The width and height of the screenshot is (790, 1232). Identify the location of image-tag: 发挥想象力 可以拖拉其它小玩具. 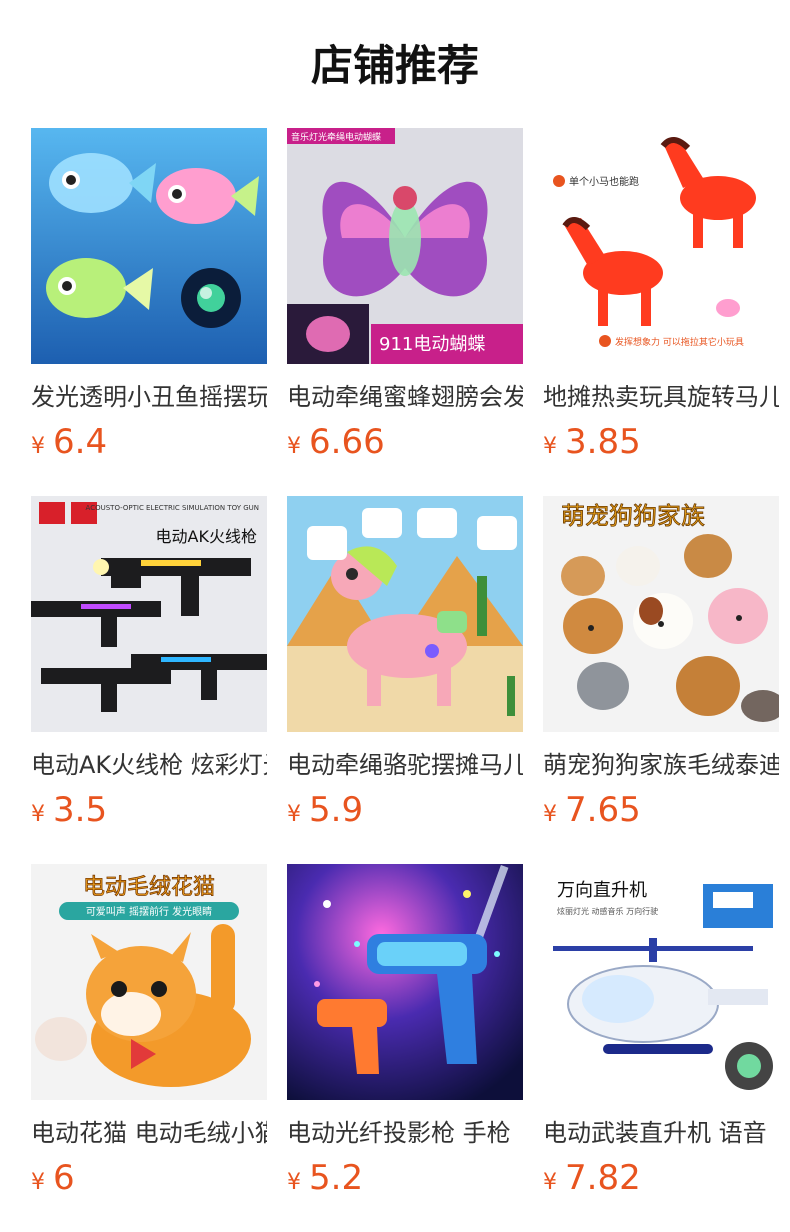
(679, 342).